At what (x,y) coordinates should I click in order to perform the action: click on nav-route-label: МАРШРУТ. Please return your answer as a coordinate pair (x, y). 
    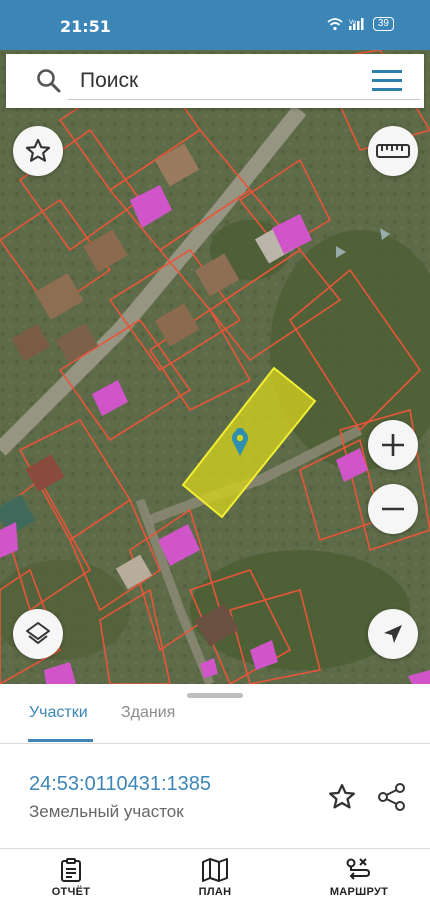
    Looking at the image, I should click on (359, 892).